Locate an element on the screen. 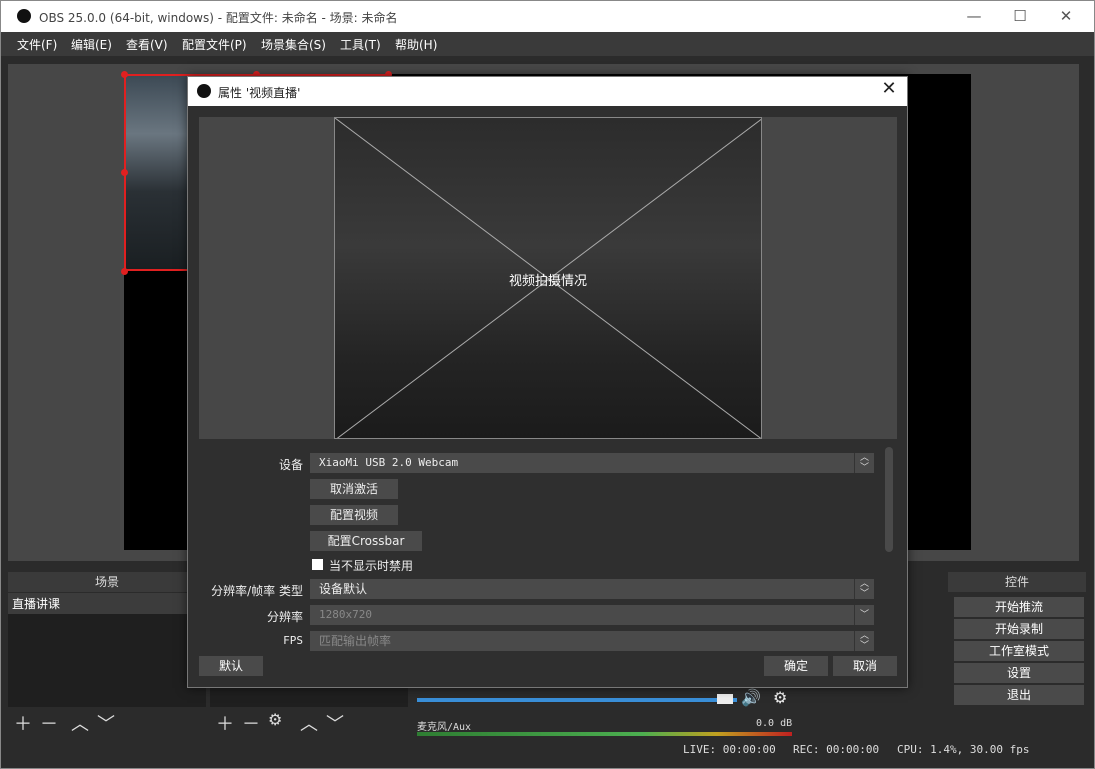 The image size is (1095, 769). hide-disable-label: 当不显示时禁用 is located at coordinates (371, 566).